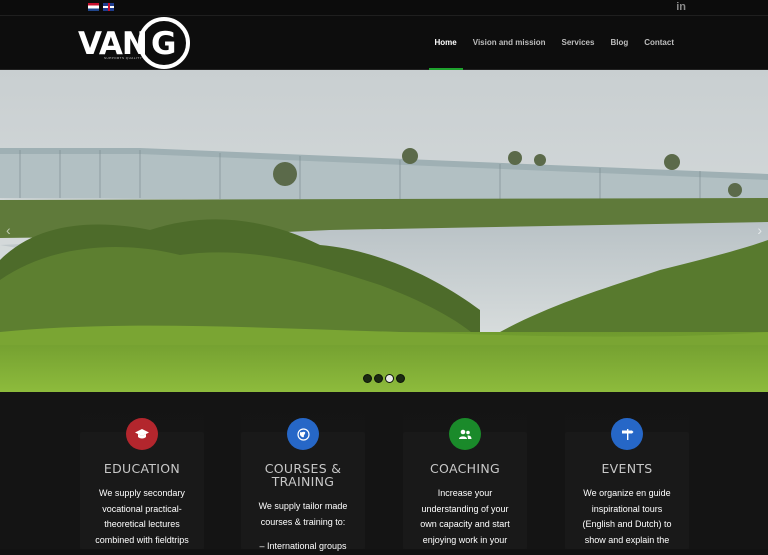  Describe the element at coordinates (136, 43) in the screenshot. I see `site-logo: VAN G SUPPORTS QUALITY` at that location.